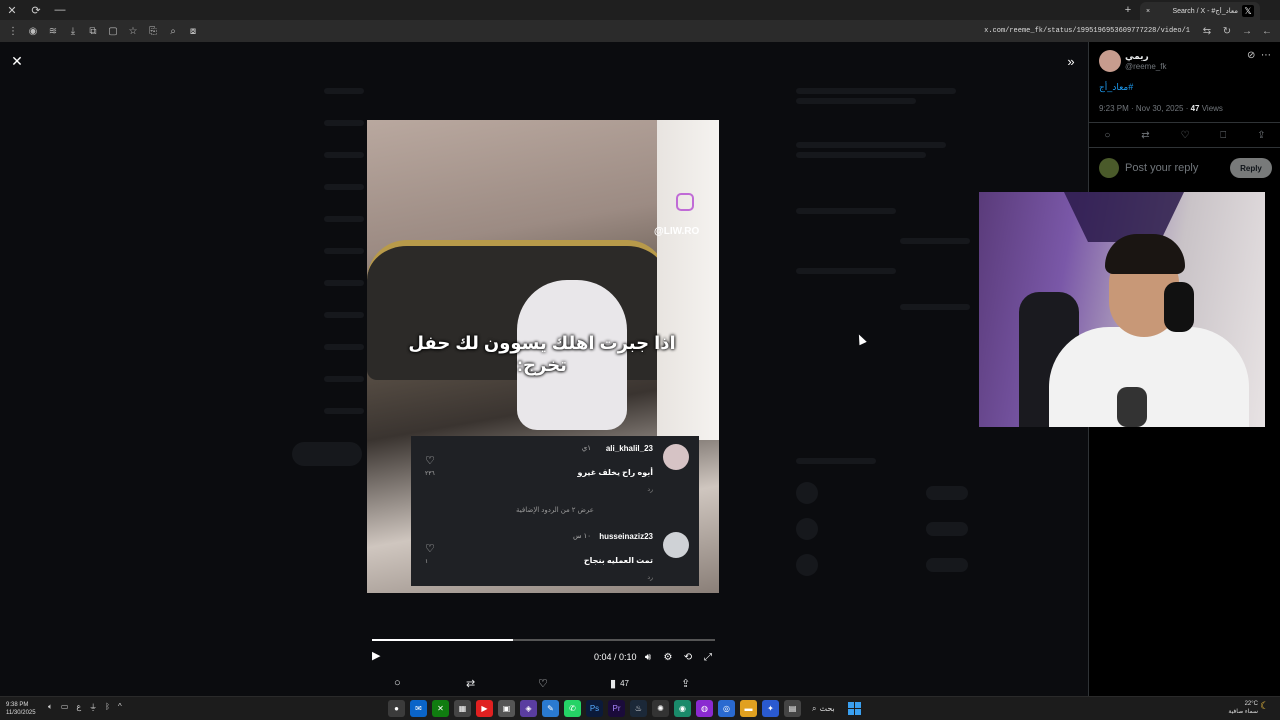 The height and width of the screenshot is (720, 1280). Describe the element at coordinates (1128, 10) in the screenshot. I see `new-tab-button: +` at that location.